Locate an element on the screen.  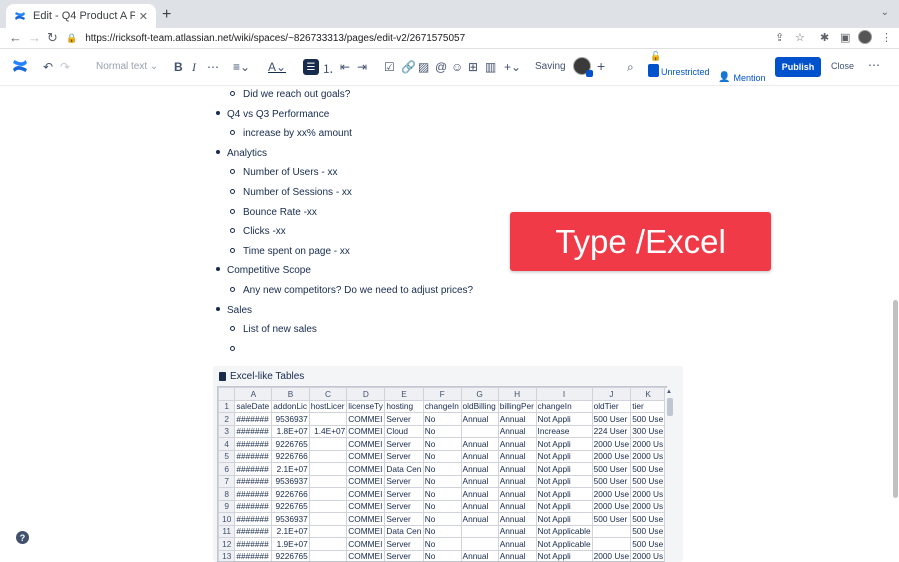
emoji-icon: ☺ is located at coordinates (457, 67).